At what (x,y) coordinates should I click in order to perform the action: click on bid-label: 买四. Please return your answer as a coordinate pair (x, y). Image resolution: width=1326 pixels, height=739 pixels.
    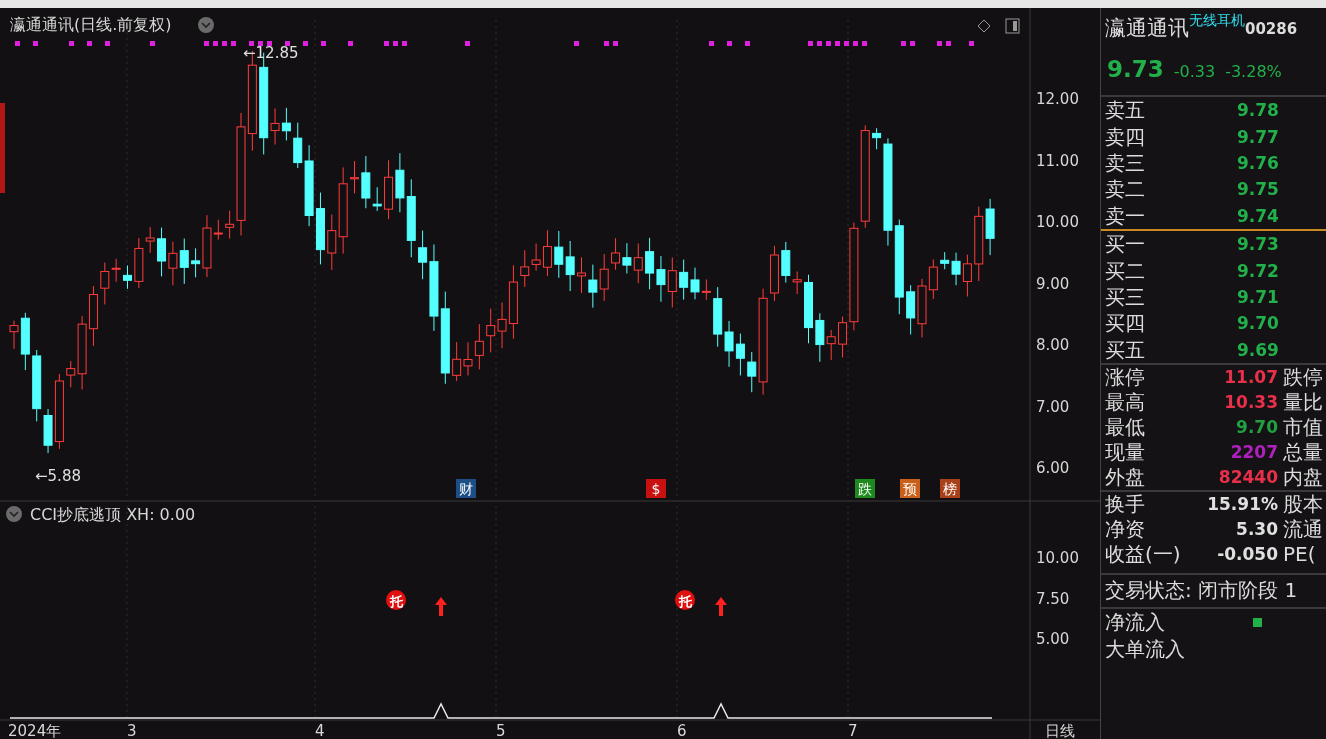
    Looking at the image, I should click on (1125, 323).